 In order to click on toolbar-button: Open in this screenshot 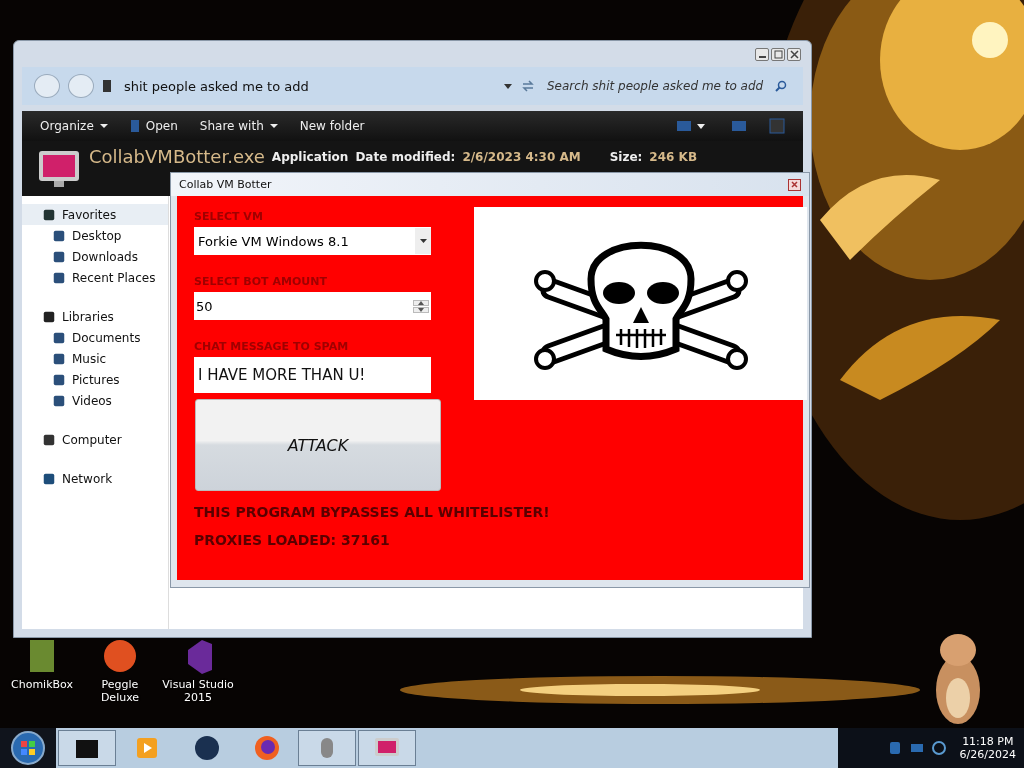, I will do `click(153, 126)`.